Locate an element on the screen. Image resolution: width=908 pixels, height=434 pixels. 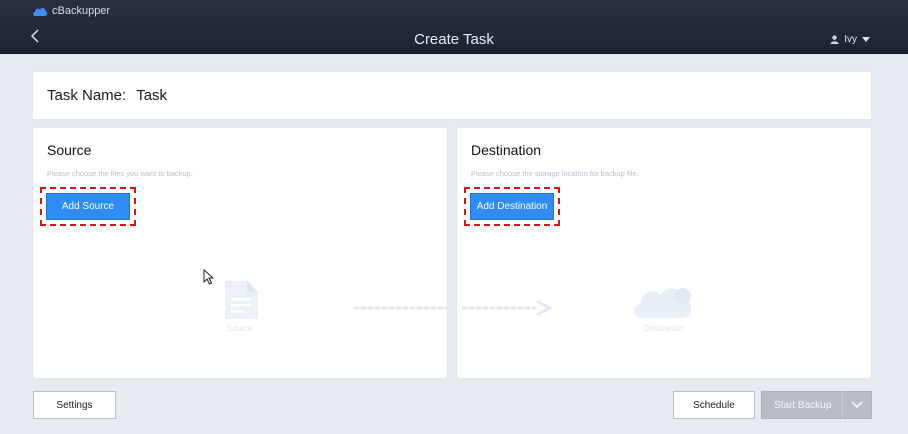
document-icon is located at coordinates (241, 300).